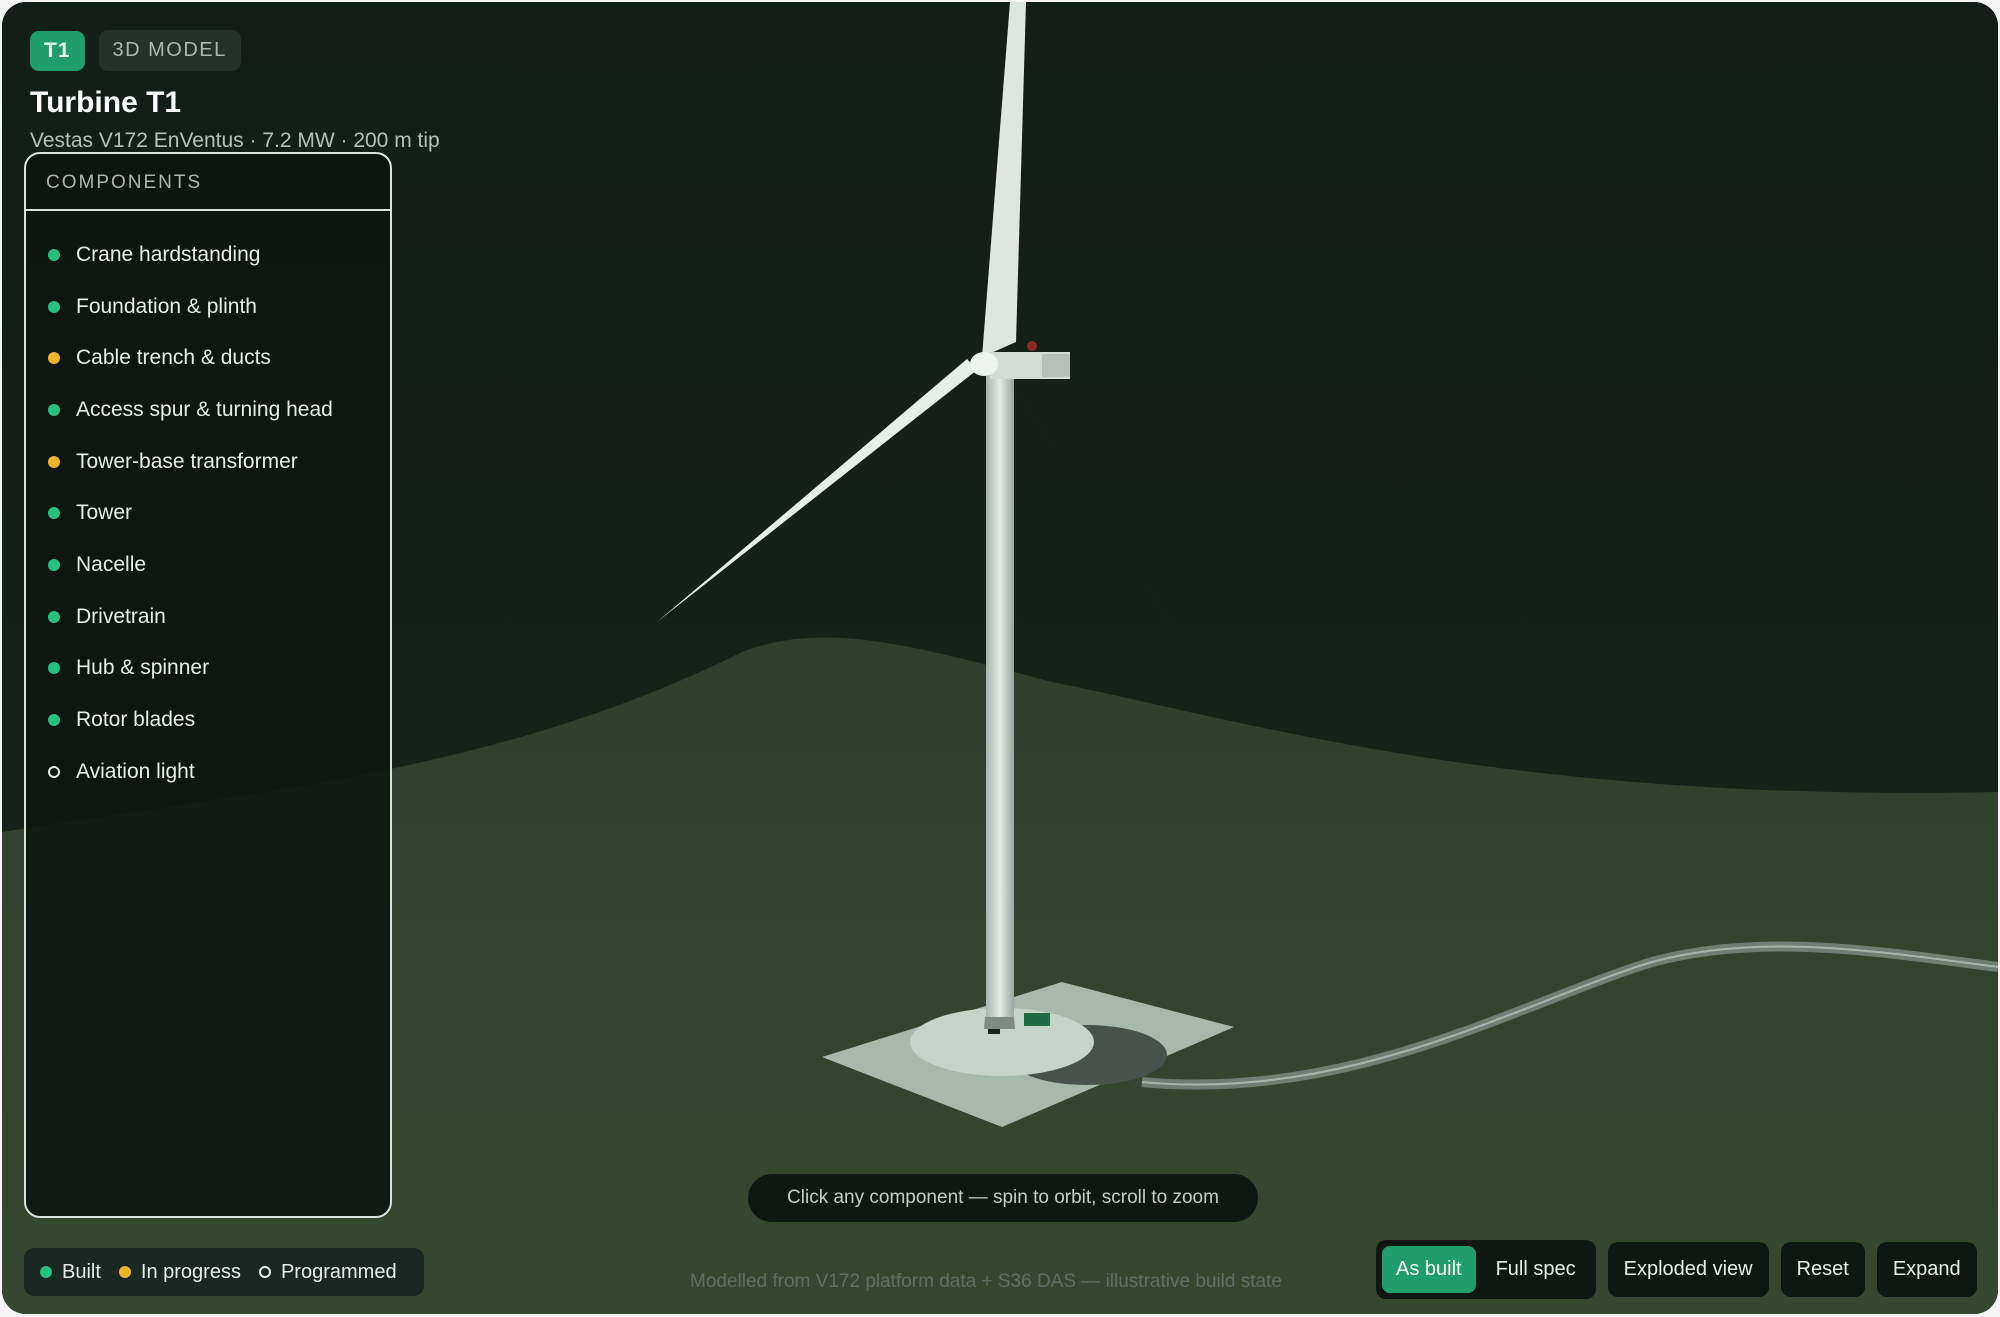 This screenshot has width=2000, height=1317. What do you see at coordinates (81, 1271) in the screenshot?
I see `legend-built-label: Built` at bounding box center [81, 1271].